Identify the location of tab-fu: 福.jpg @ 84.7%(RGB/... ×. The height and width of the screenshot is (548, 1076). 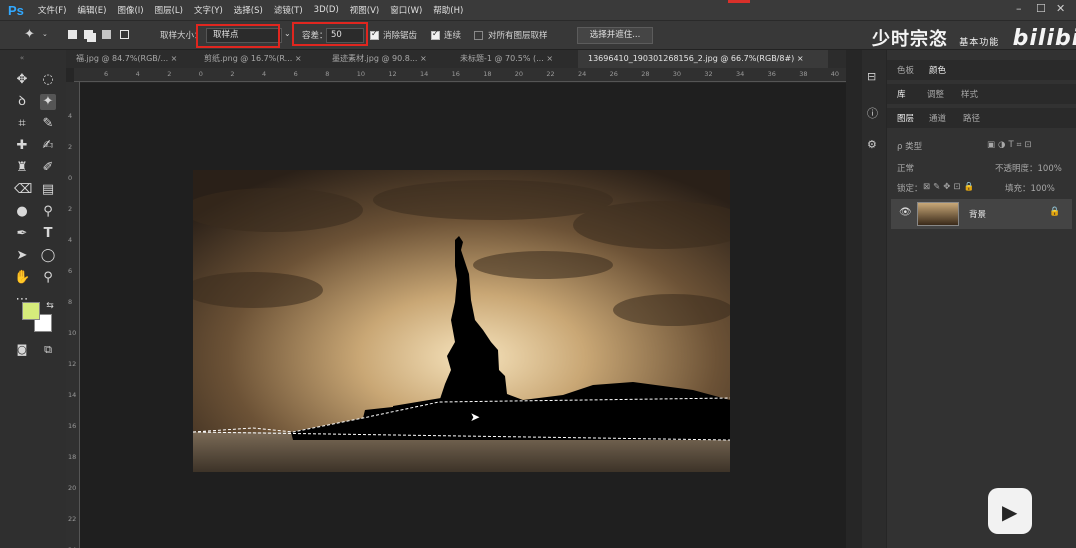
(129, 59).